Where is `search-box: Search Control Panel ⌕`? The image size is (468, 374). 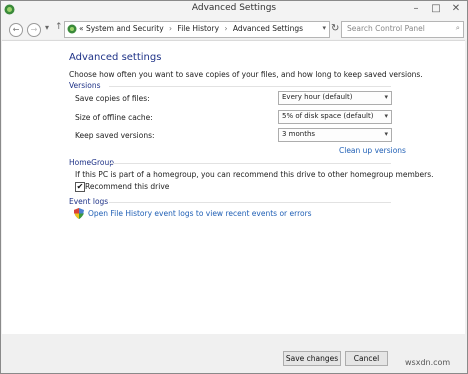 search-box: Search Control Panel ⌕ is located at coordinates (402, 29).